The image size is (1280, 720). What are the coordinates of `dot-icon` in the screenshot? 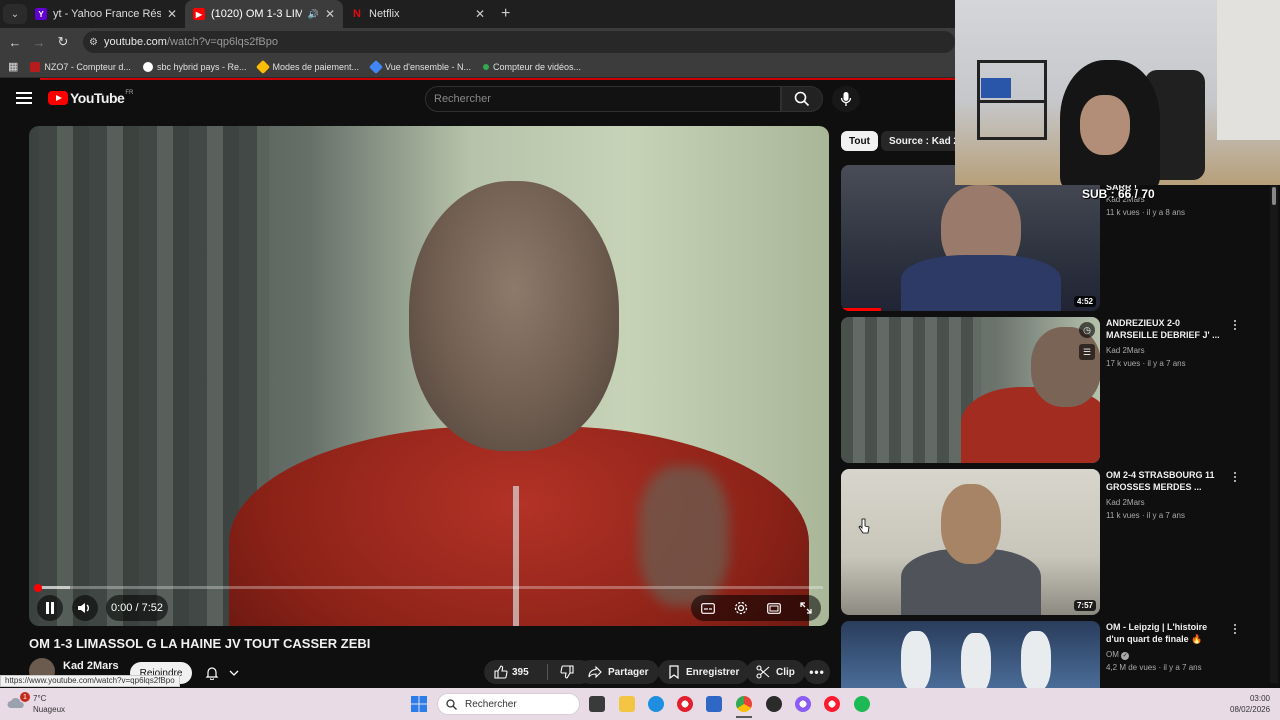 It's located at (485, 66).